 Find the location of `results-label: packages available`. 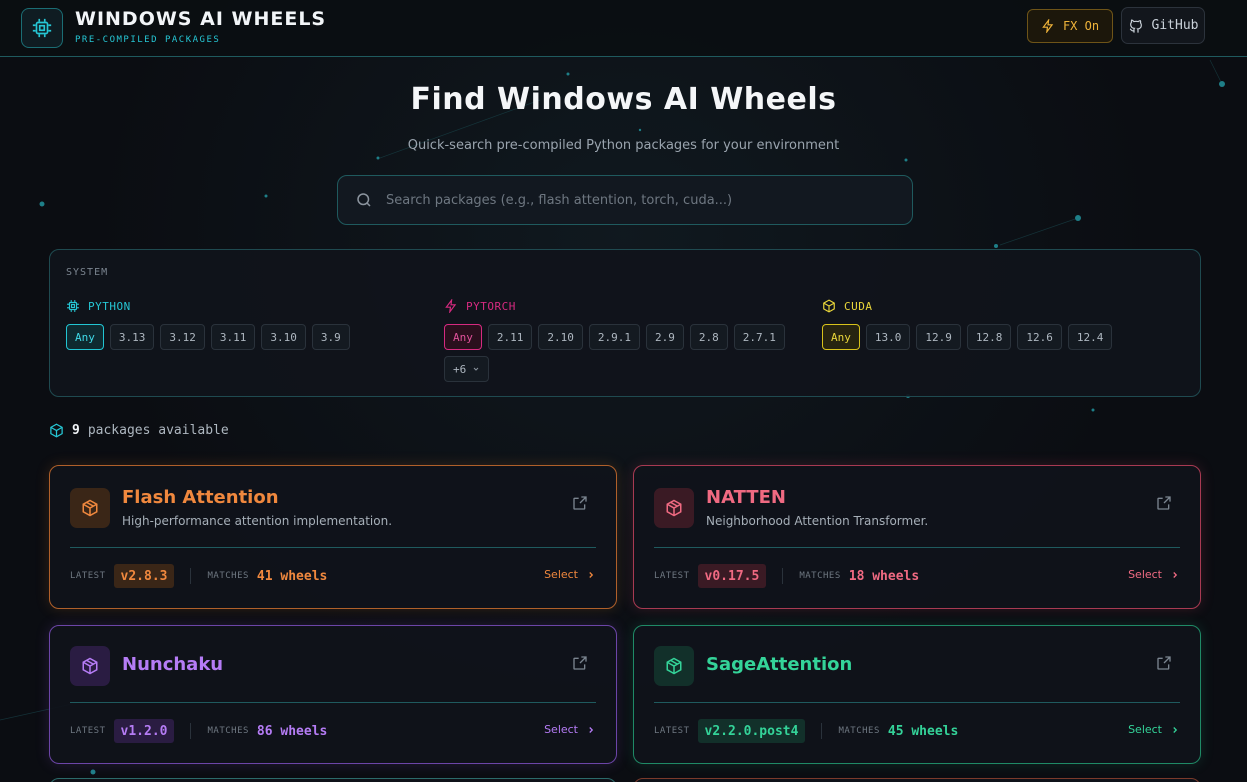

results-label: packages available is located at coordinates (158, 430).